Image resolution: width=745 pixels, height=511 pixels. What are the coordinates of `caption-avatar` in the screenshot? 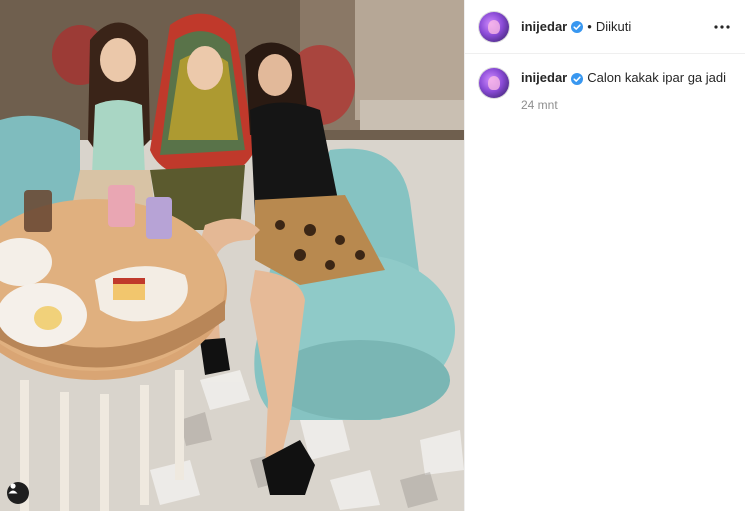 It's located at (494, 83).